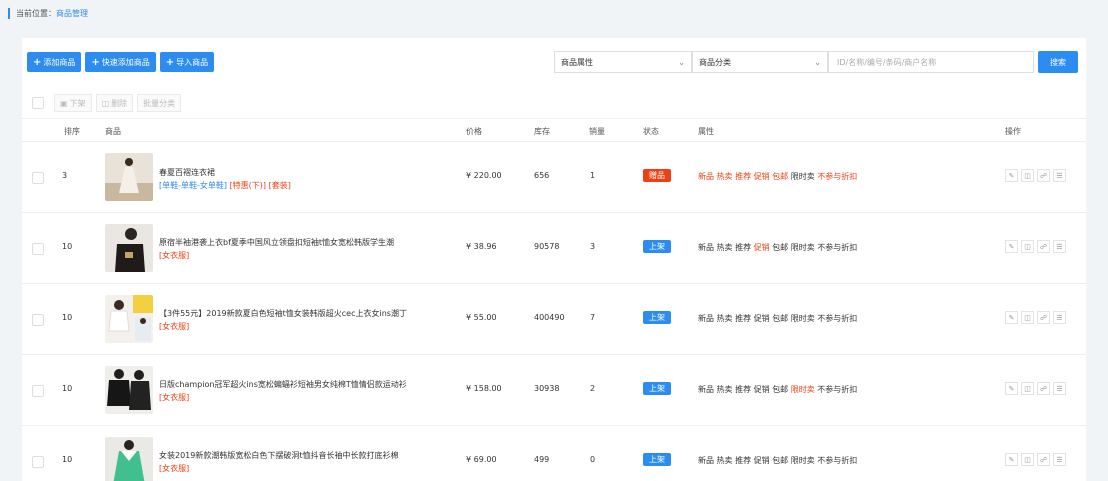  What do you see at coordinates (187, 62) in the screenshot?
I see `import-product-button: + 导入商品` at bounding box center [187, 62].